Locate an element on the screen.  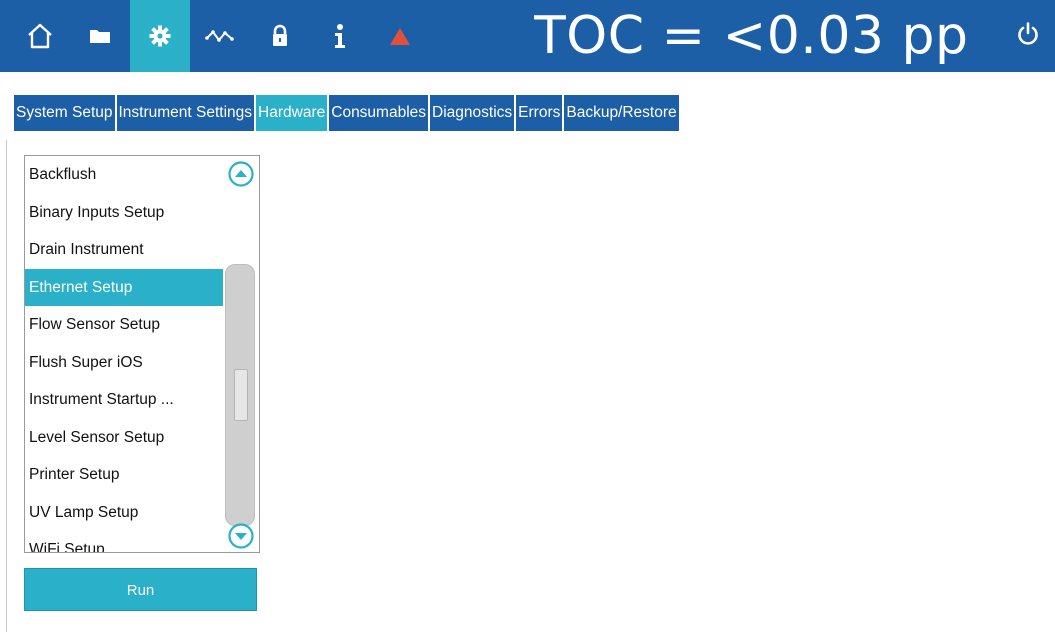
gear-icon is located at coordinates (160, 36).